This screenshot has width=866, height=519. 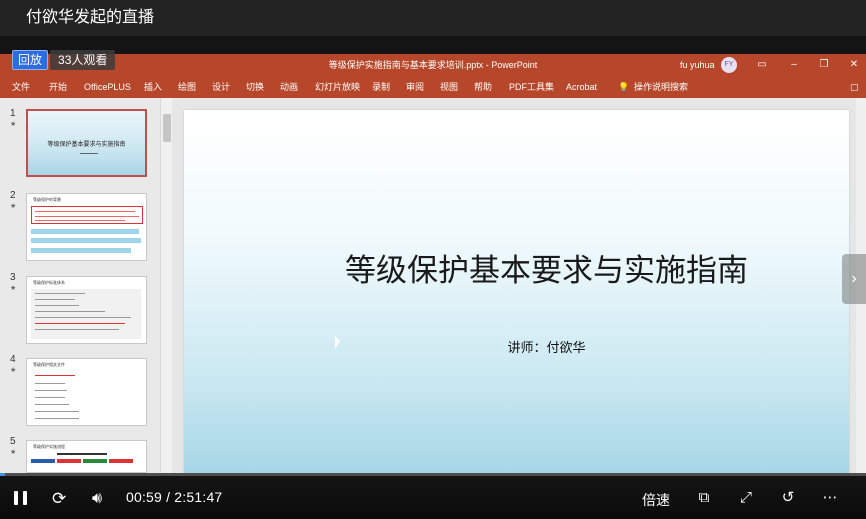 What do you see at coordinates (64, 60) in the screenshot?
I see `replay-info: 回放 33人观看` at bounding box center [64, 60].